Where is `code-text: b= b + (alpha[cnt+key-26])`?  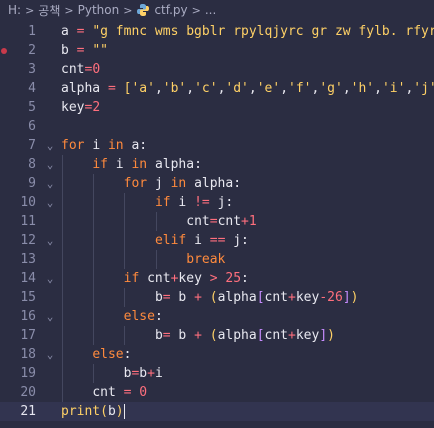
code-text: b= b + (alpha[cnt+key-26]) is located at coordinates (256, 297).